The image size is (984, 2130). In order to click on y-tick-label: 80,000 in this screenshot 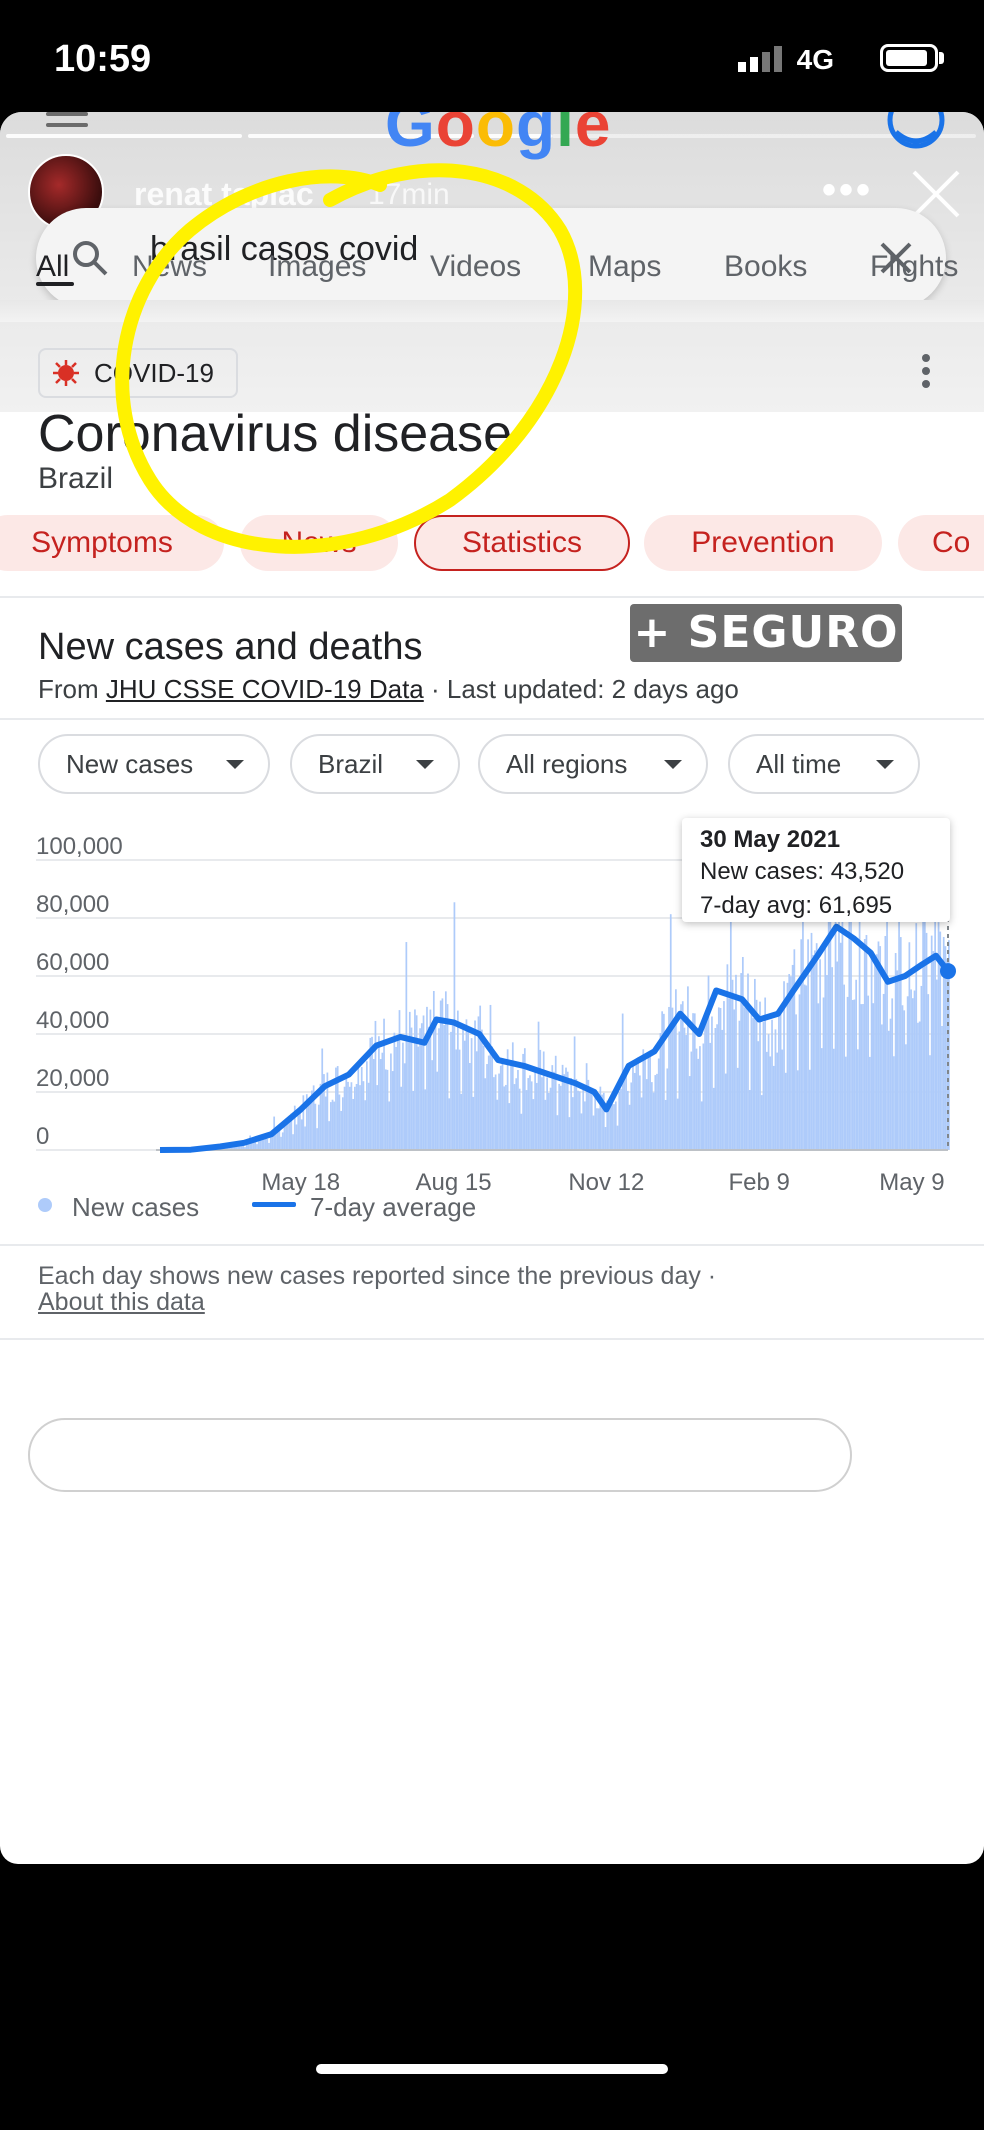, I will do `click(72, 904)`.